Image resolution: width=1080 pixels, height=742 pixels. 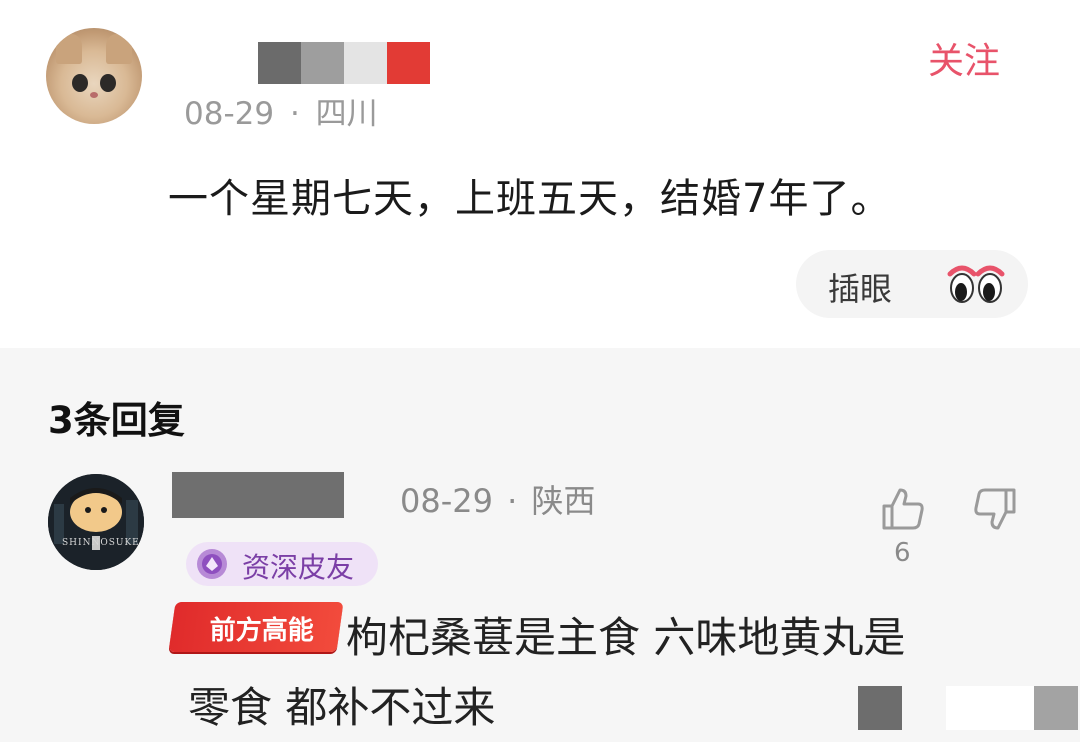 I want to click on username-redacted, so click(x=344, y=63).